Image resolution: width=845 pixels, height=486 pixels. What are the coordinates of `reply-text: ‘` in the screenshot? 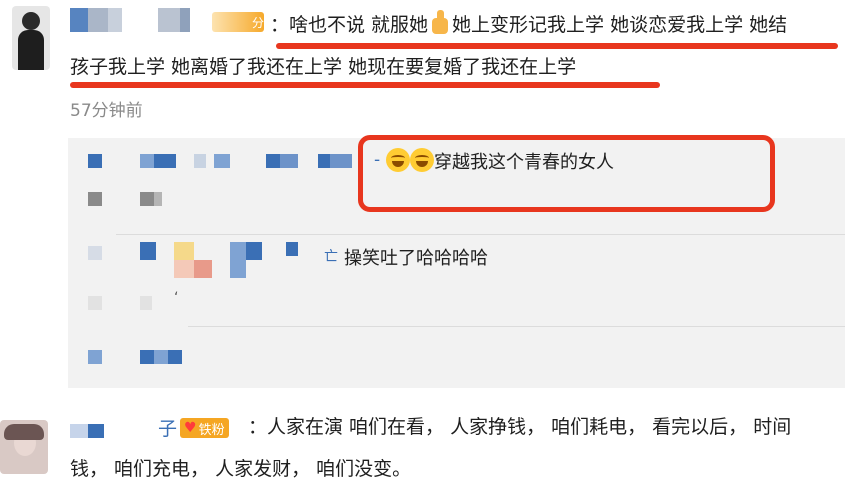 It's located at (176, 298).